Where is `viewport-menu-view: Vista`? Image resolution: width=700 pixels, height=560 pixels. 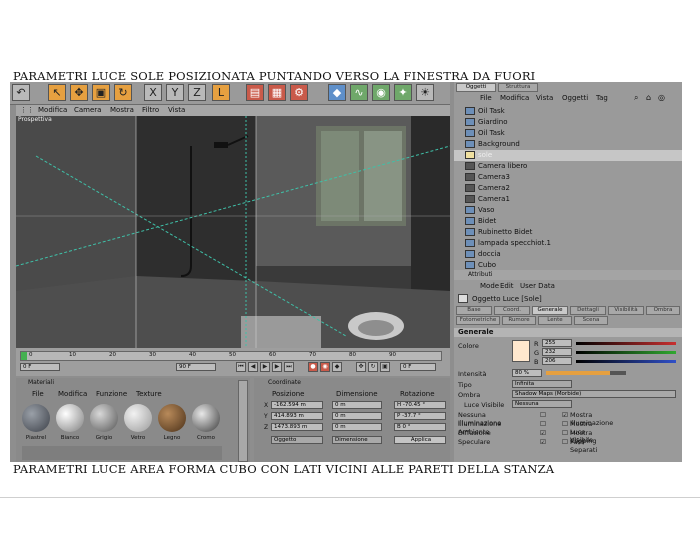 viewport-menu-view: Vista is located at coordinates (176, 110).